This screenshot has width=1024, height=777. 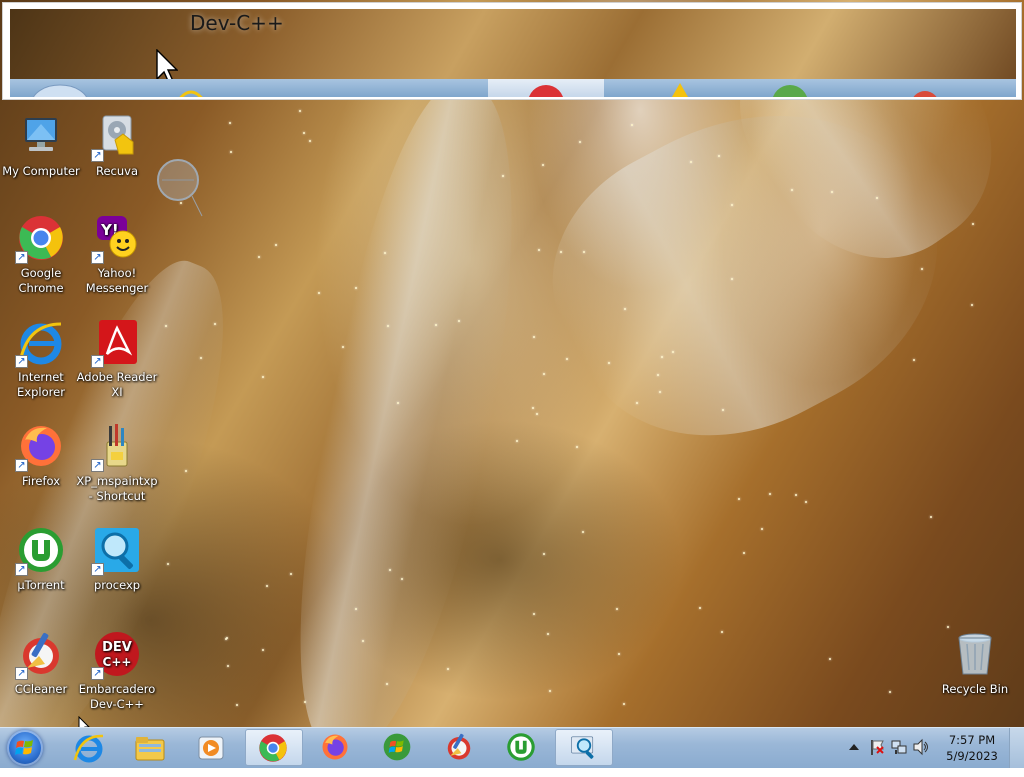 I want to click on devcpp-icon-text: DEV, so click(x=117, y=647).